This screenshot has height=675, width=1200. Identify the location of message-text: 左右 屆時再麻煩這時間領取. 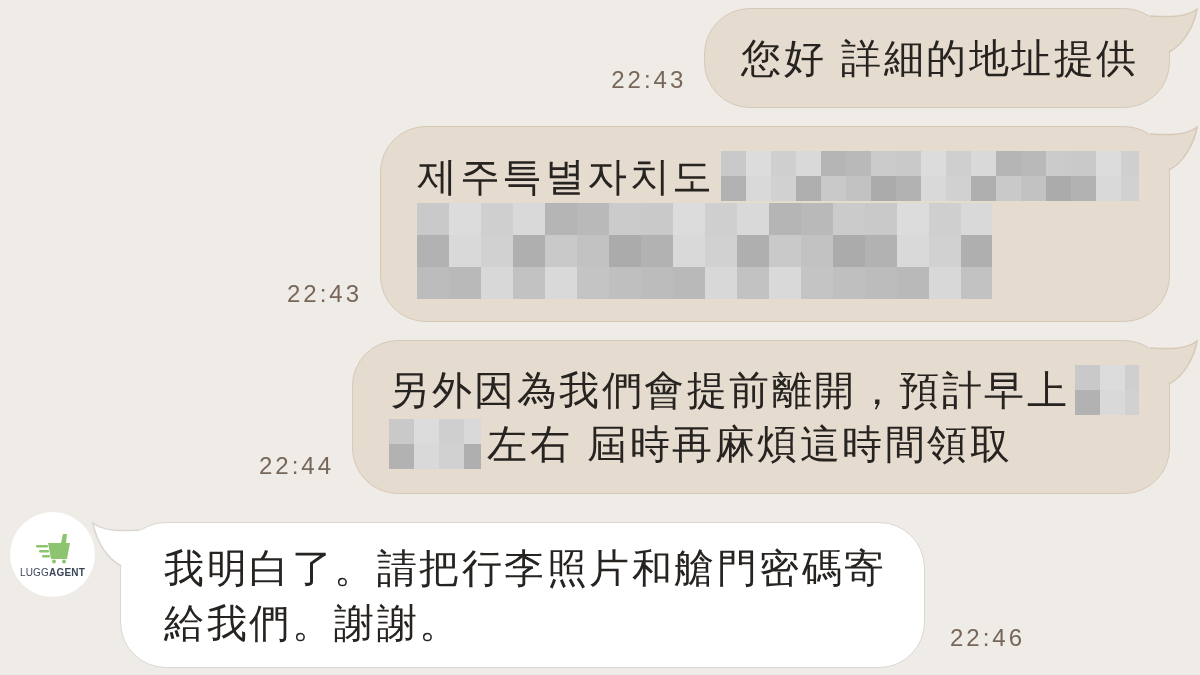
(750, 444).